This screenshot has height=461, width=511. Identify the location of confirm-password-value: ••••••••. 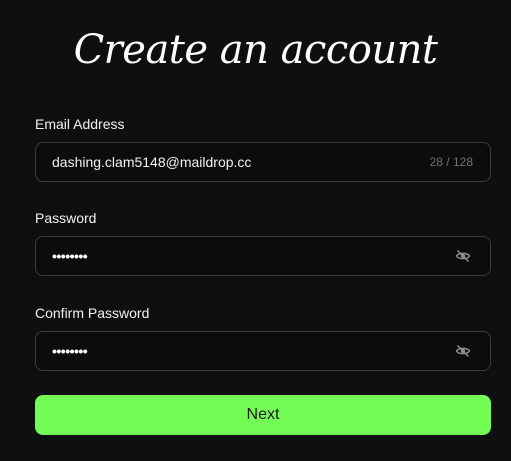
(253, 351).